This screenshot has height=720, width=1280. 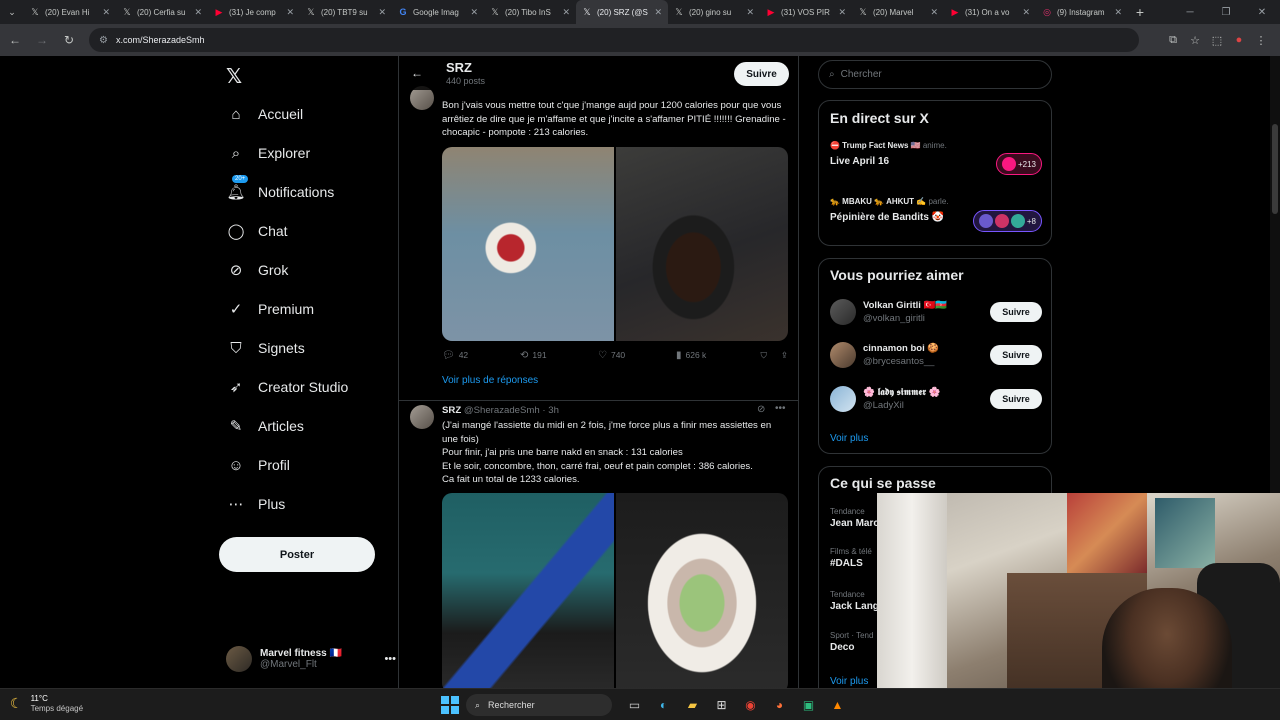 I want to click on nav-item-profile: ☺ Profil, so click(x=258, y=465).